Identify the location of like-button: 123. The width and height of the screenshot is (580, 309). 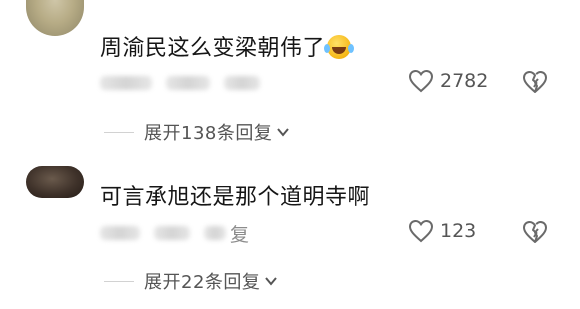
(442, 231).